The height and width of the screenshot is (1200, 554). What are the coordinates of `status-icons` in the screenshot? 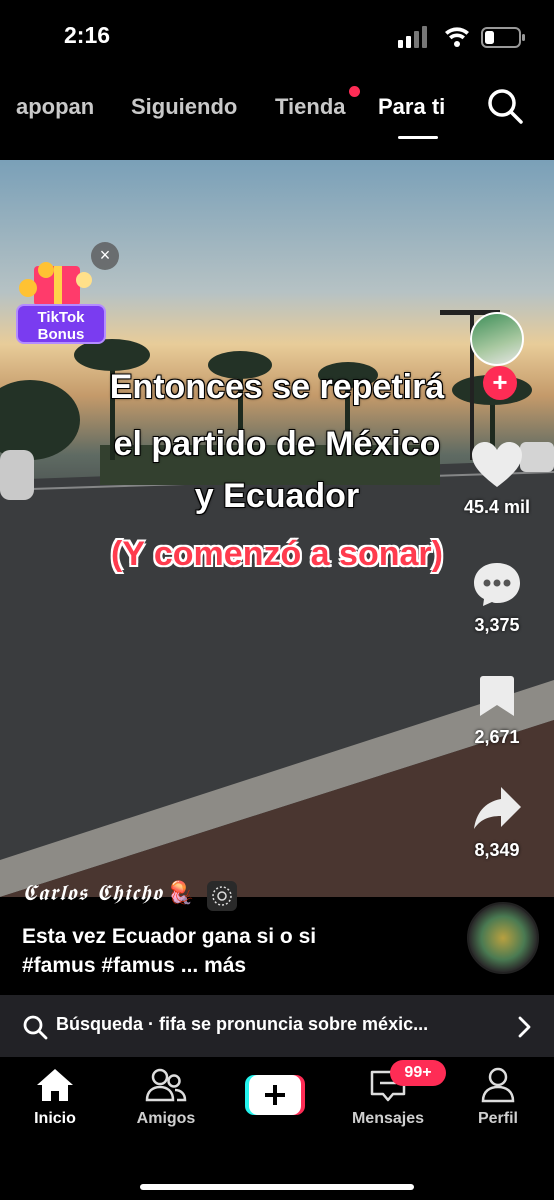 It's located at (461, 37).